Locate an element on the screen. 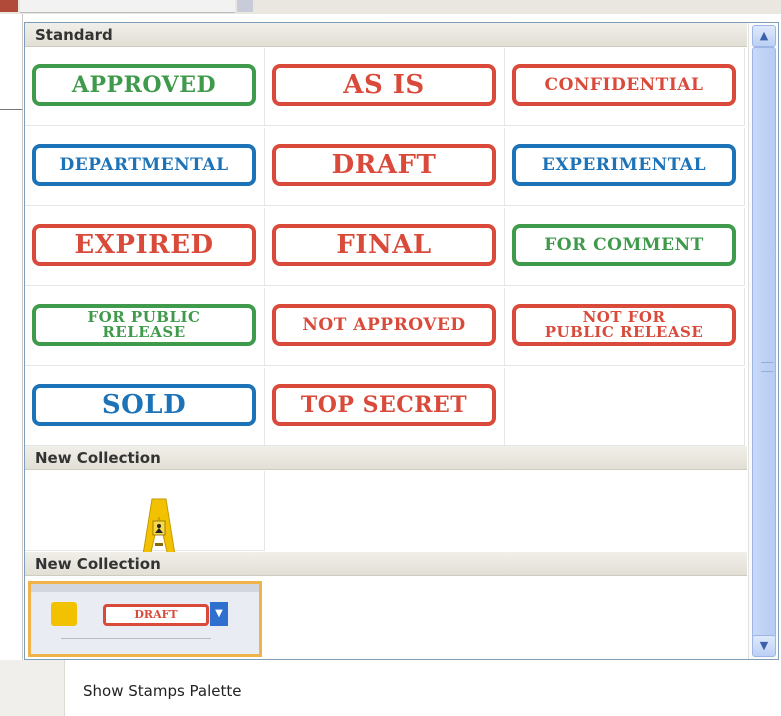 The height and width of the screenshot is (716, 781). stamp-cell: DRAFT is located at coordinates (385, 167).